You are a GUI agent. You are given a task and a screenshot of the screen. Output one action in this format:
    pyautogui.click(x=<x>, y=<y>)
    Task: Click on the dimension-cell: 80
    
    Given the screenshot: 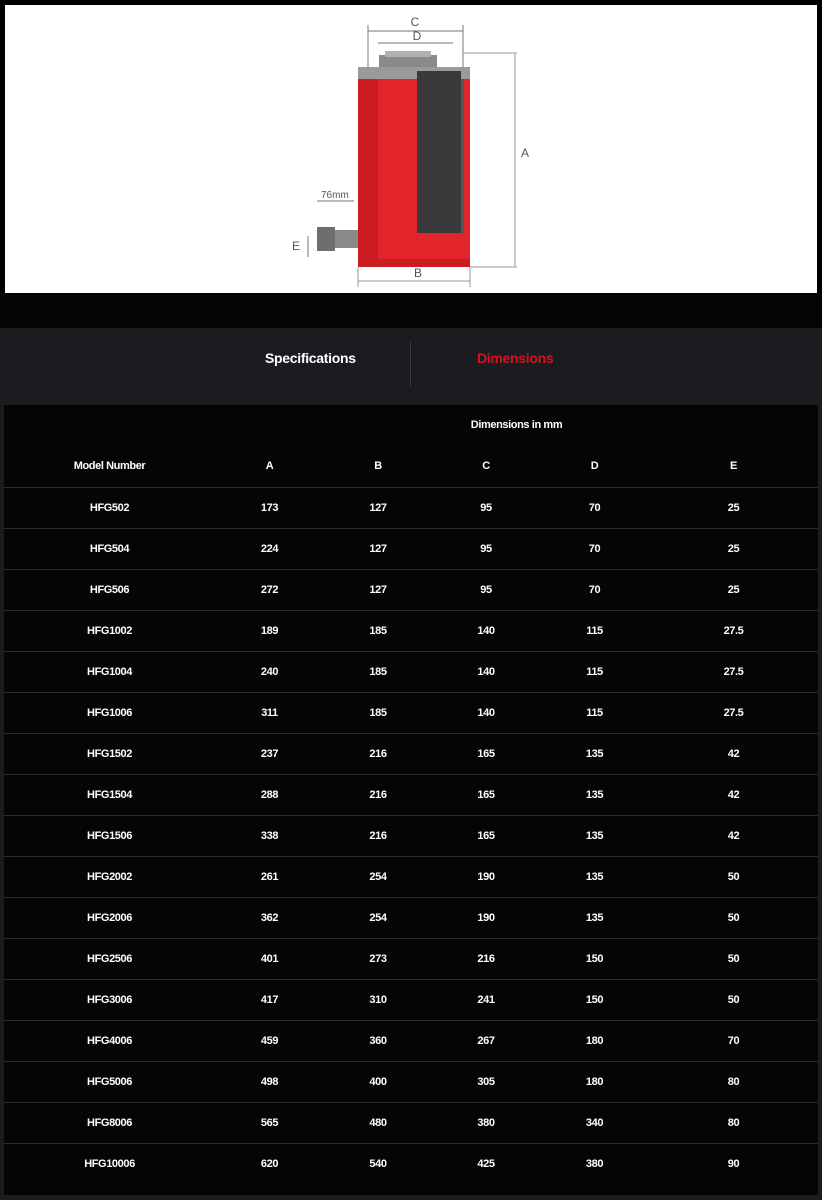 What is the action you would take?
    pyautogui.click(x=733, y=1123)
    